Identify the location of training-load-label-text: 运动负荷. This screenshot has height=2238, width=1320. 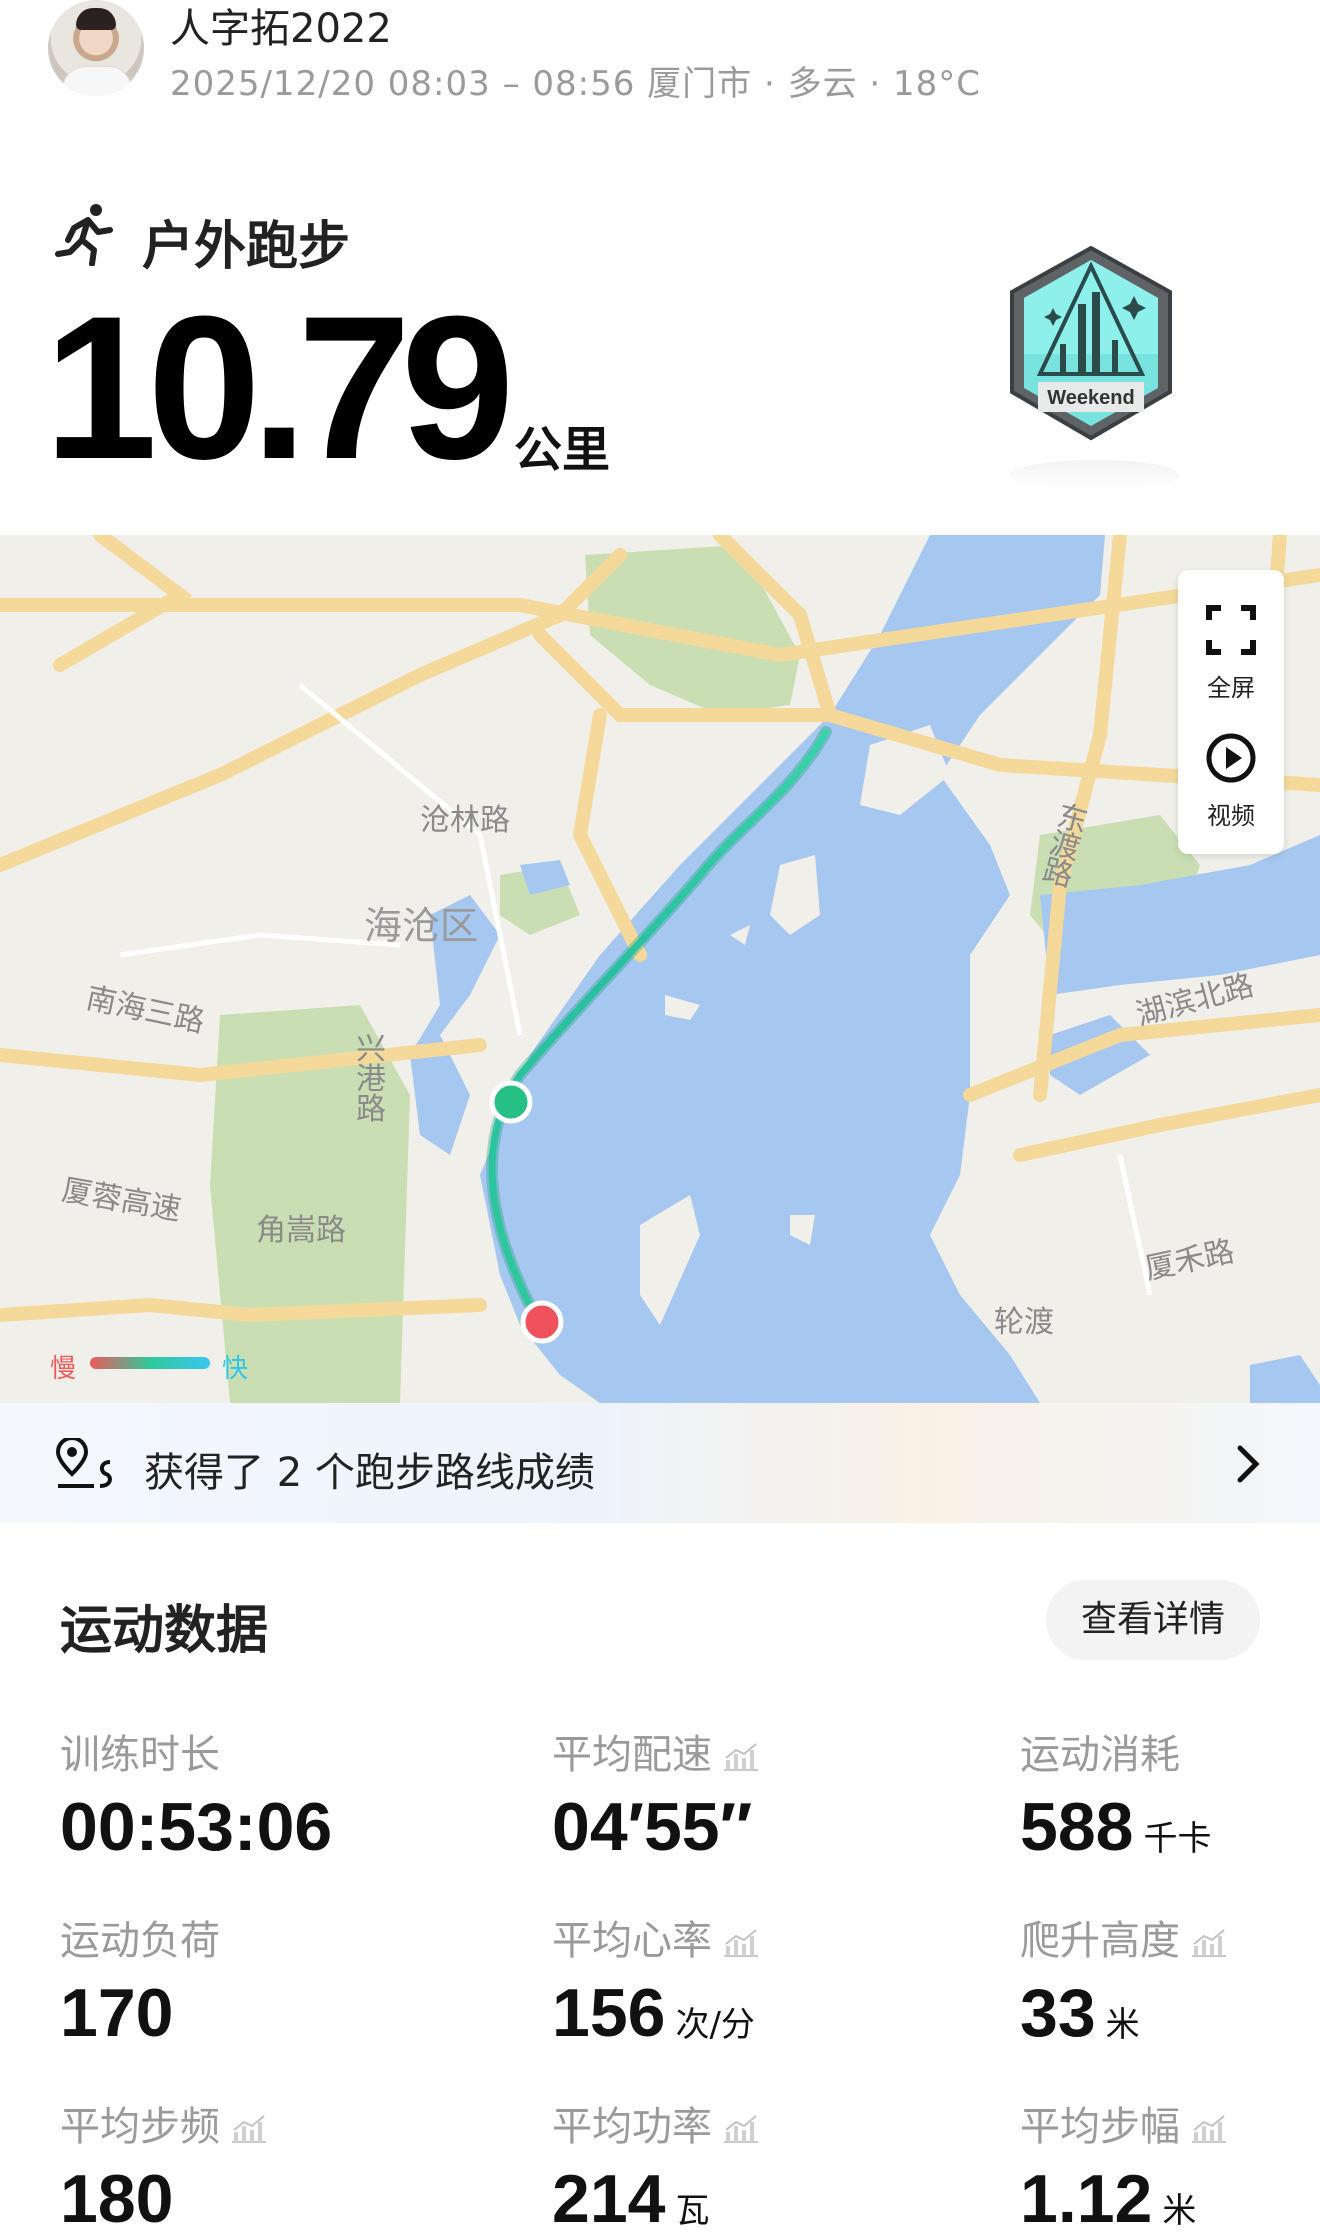
(140, 1941).